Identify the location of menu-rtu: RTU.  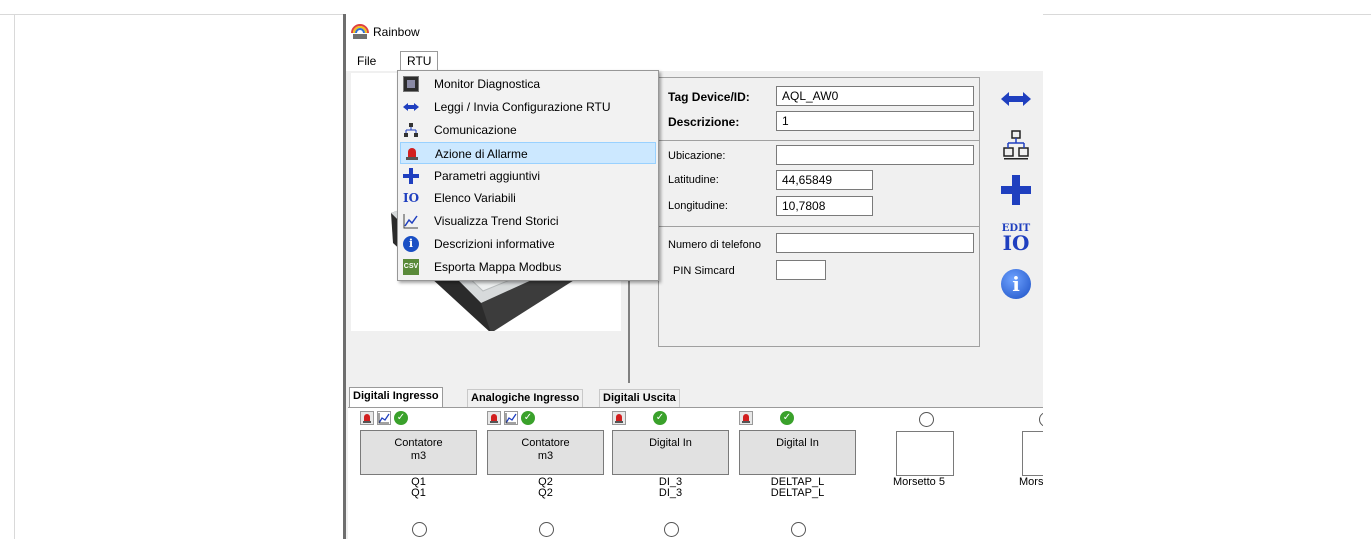
(419, 61).